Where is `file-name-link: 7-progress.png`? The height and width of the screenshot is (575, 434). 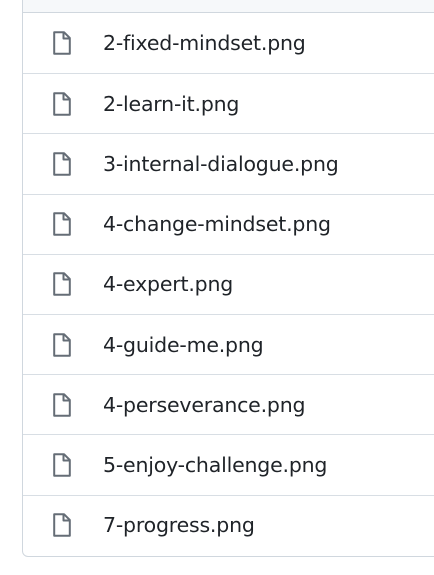 file-name-link: 7-progress.png is located at coordinates (179, 525).